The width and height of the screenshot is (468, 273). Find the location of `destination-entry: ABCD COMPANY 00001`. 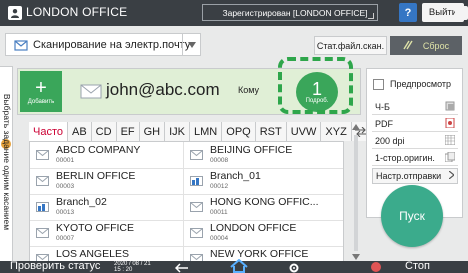

destination-entry: ABCD COMPANY 00001 is located at coordinates (107, 154).